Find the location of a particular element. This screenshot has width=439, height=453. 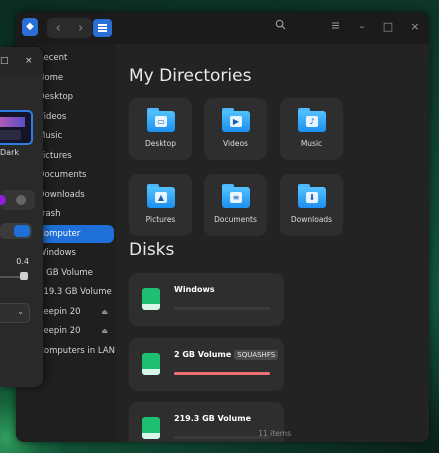

image-icon: ▲ is located at coordinates (161, 197).